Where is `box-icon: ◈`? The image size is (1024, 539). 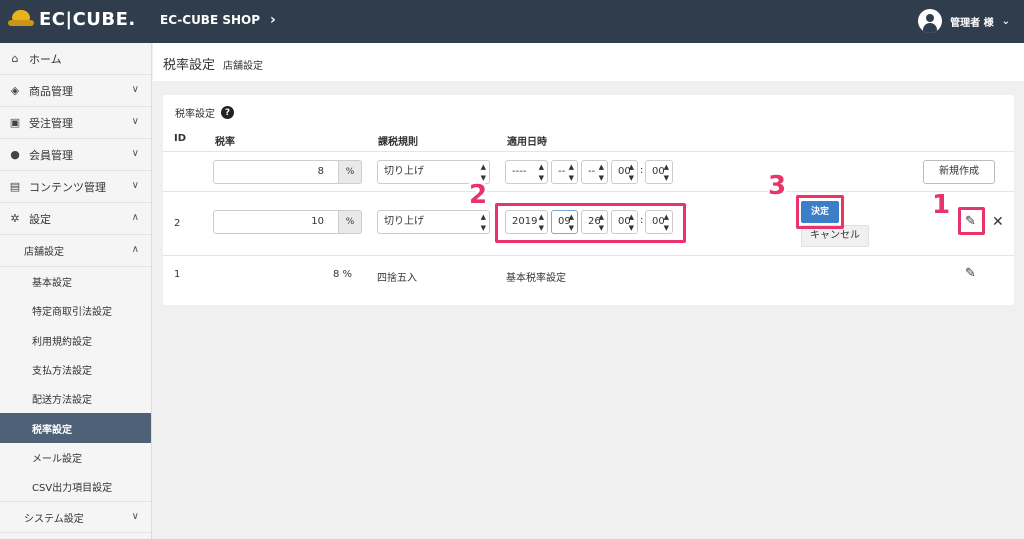
box-icon: ◈ is located at coordinates (15, 90).